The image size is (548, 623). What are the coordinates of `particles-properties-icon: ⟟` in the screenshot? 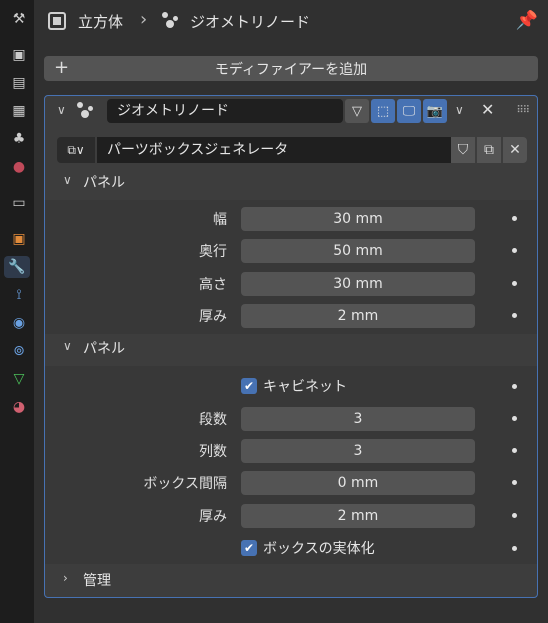 It's located at (19, 295).